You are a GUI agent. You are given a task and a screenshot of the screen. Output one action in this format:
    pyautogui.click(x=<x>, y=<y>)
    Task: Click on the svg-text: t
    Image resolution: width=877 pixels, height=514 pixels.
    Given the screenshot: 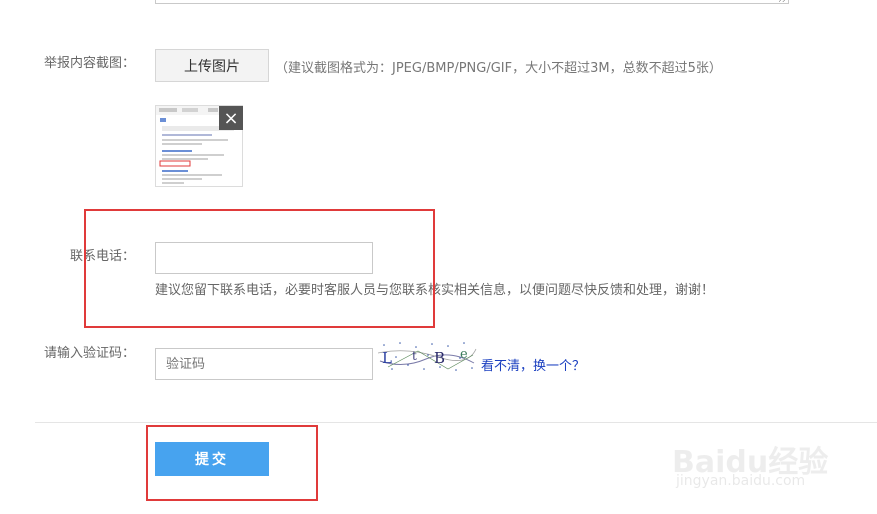 What is the action you would take?
    pyautogui.click(x=414, y=356)
    